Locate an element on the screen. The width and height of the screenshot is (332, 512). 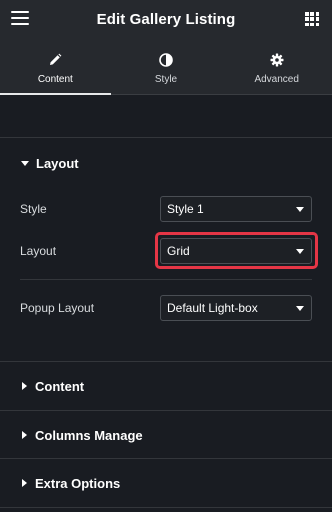
style-select-value: Style 1 is located at coordinates (185, 209).